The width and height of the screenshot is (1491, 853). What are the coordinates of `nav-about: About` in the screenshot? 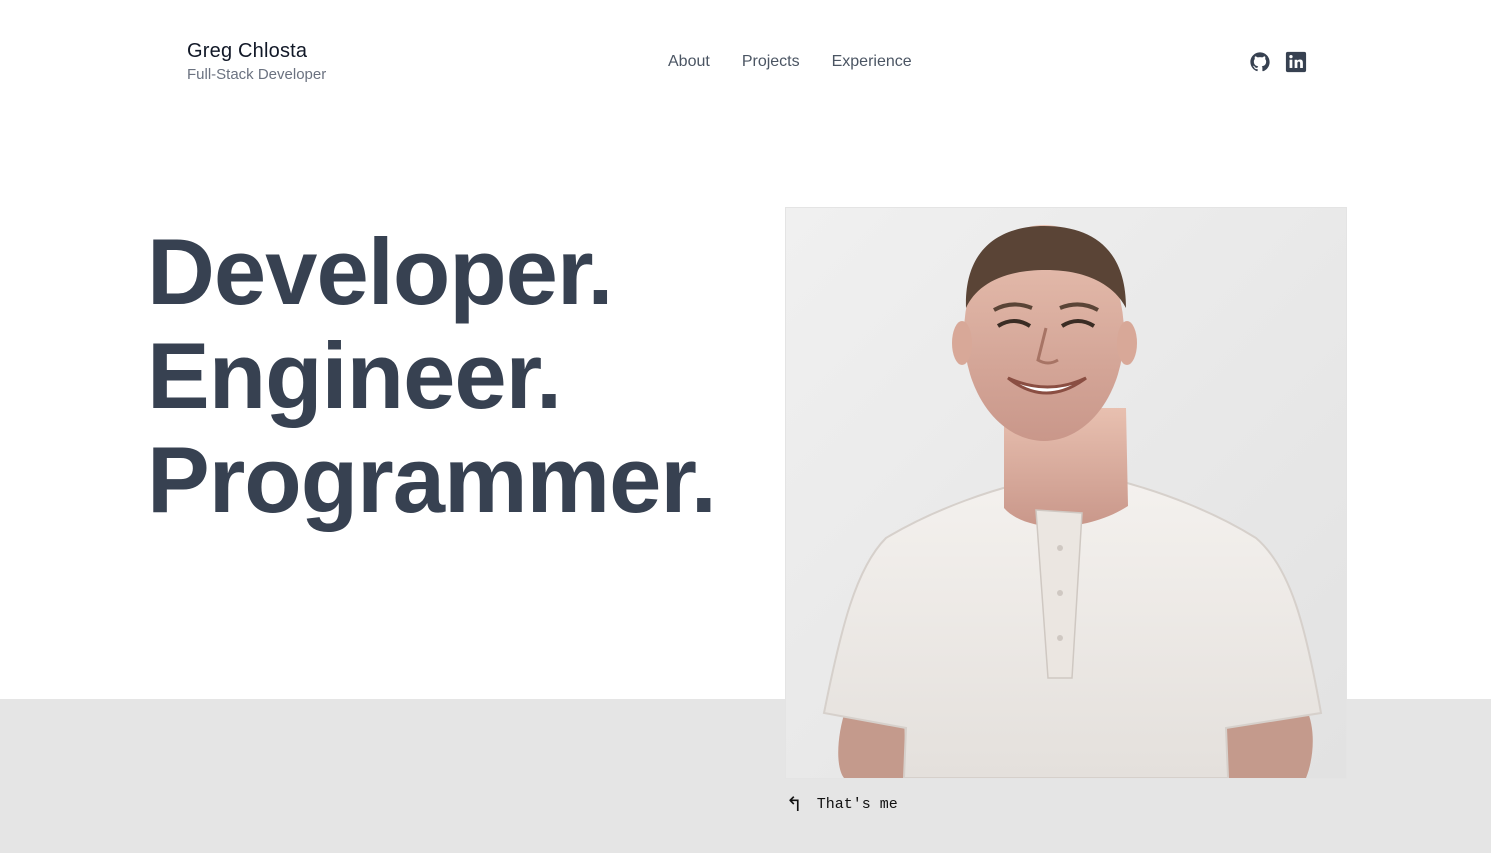 It's located at (689, 62).